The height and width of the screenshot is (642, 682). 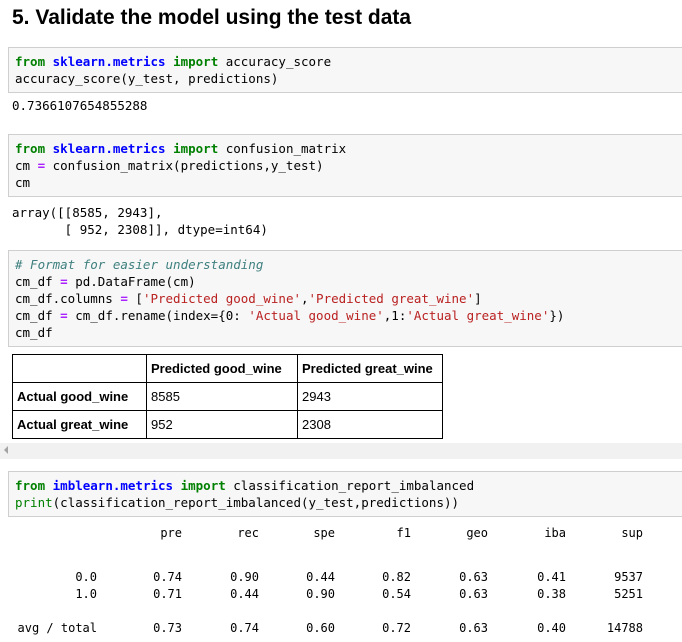 I want to click on table-row: Actual good_wine 8585 2943, so click(x=227, y=396).